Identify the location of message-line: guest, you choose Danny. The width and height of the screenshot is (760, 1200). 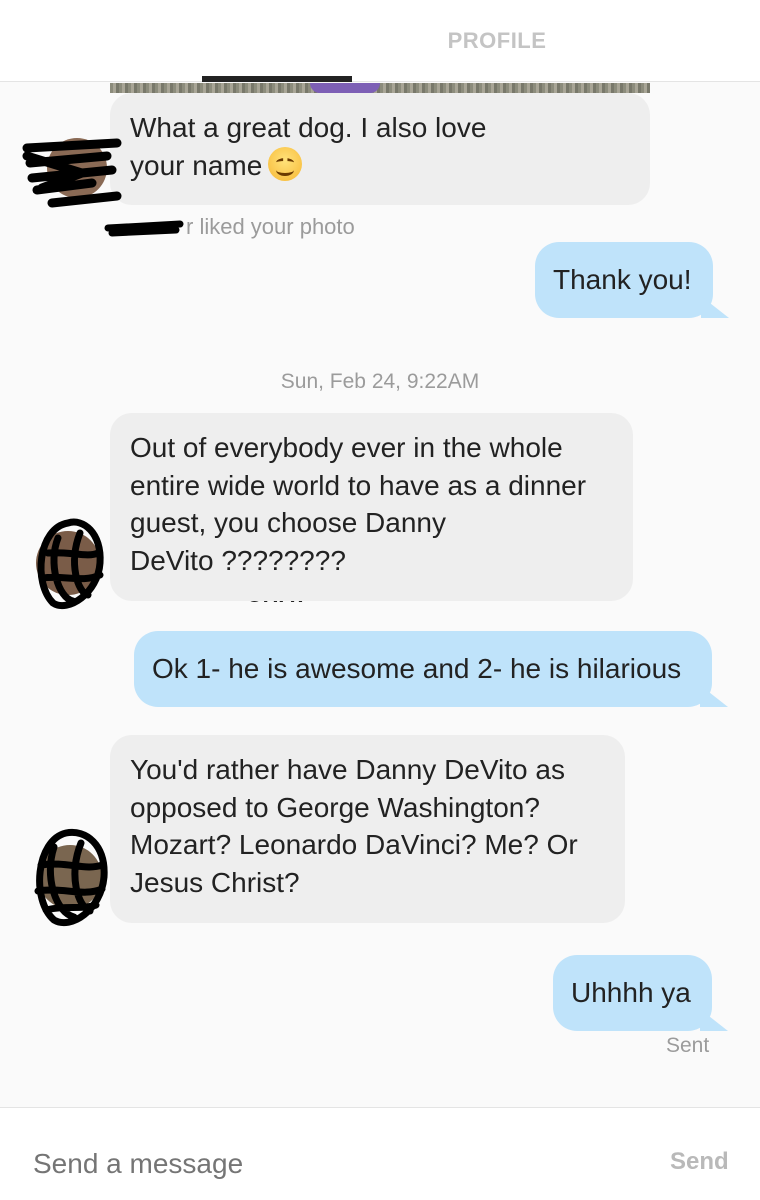
(288, 522).